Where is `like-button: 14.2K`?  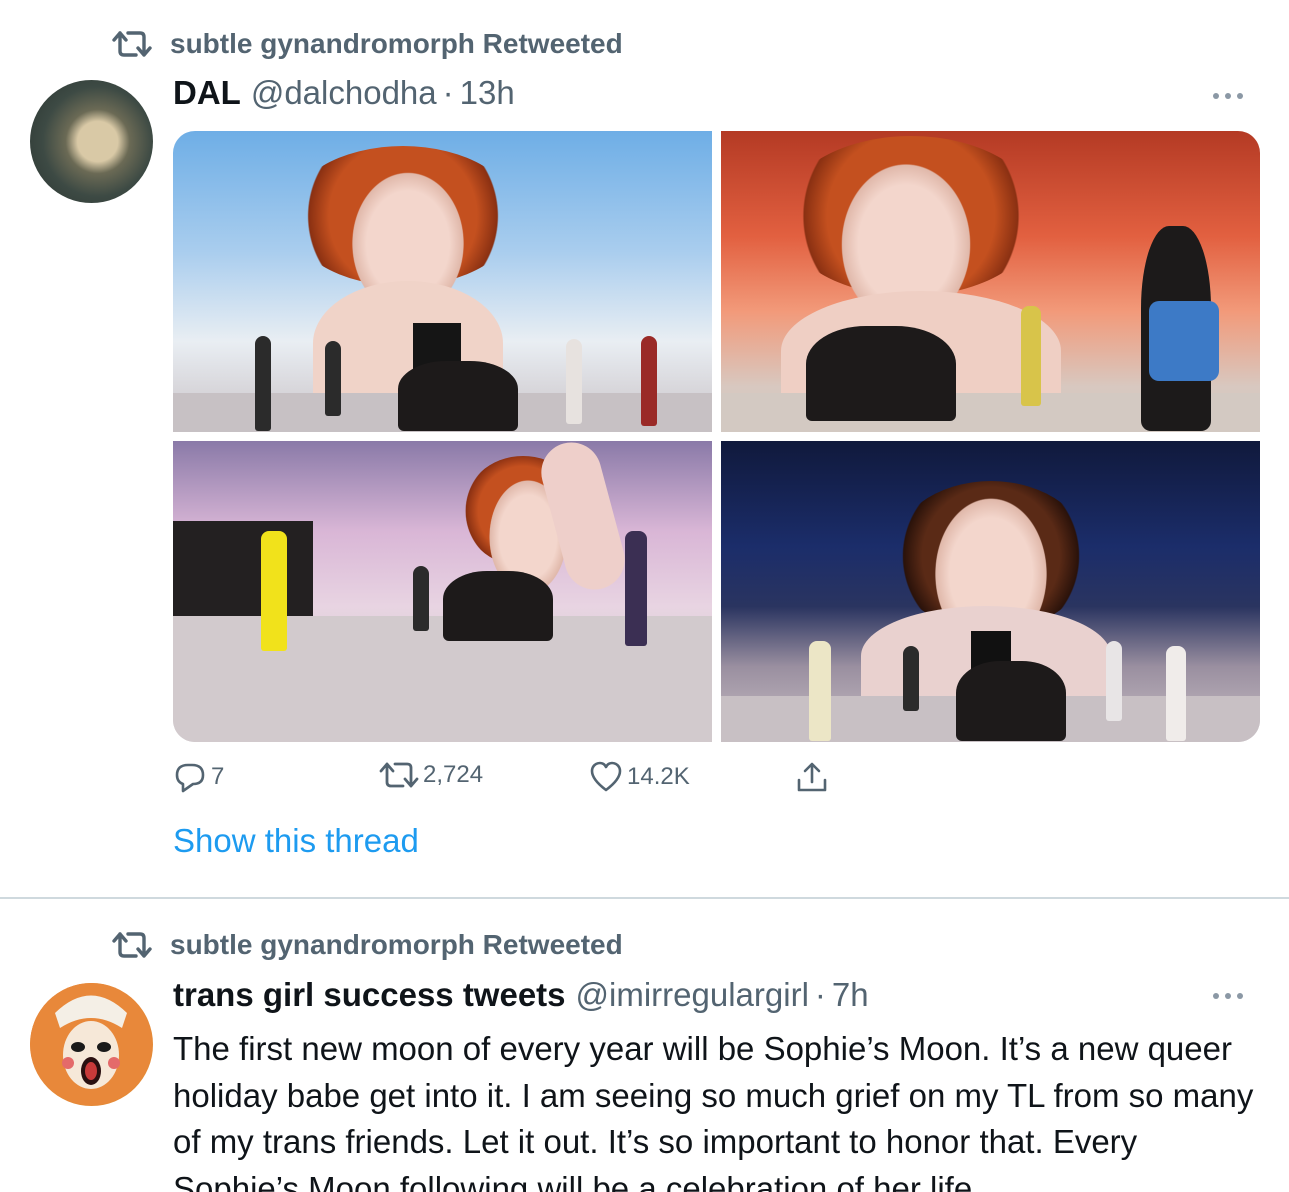
like-button: 14.2K is located at coordinates (639, 777).